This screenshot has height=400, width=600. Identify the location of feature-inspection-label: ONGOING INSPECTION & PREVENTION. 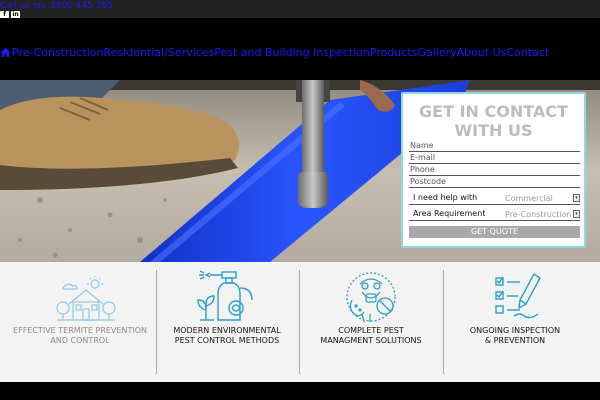
(515, 336).